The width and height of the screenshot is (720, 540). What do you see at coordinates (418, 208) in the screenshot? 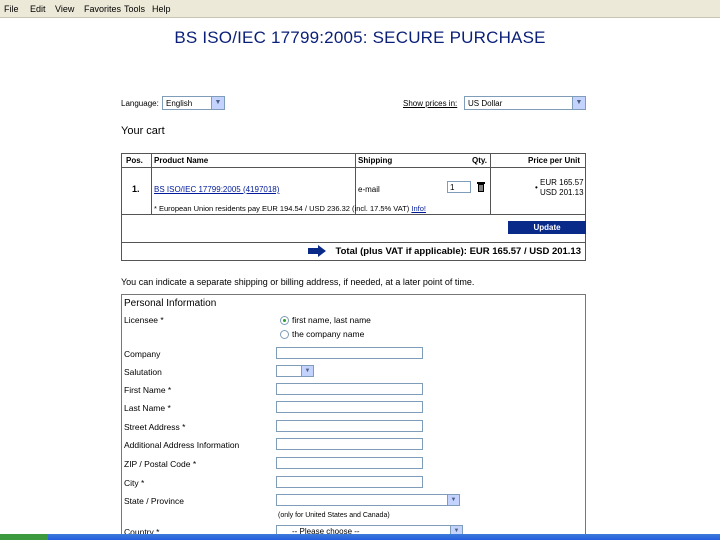
I see `info-link: Info!` at bounding box center [418, 208].